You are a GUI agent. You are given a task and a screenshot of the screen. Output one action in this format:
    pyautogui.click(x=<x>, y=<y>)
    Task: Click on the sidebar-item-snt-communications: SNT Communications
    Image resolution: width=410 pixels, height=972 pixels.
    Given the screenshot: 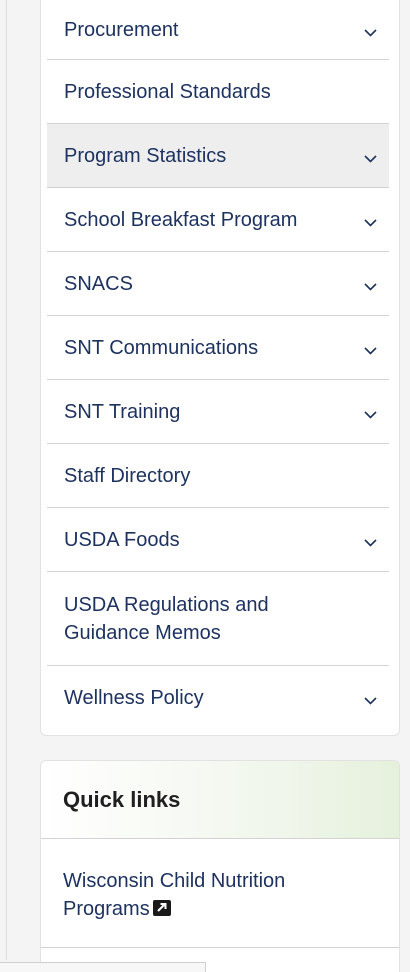 What is the action you would take?
    pyautogui.click(x=218, y=348)
    